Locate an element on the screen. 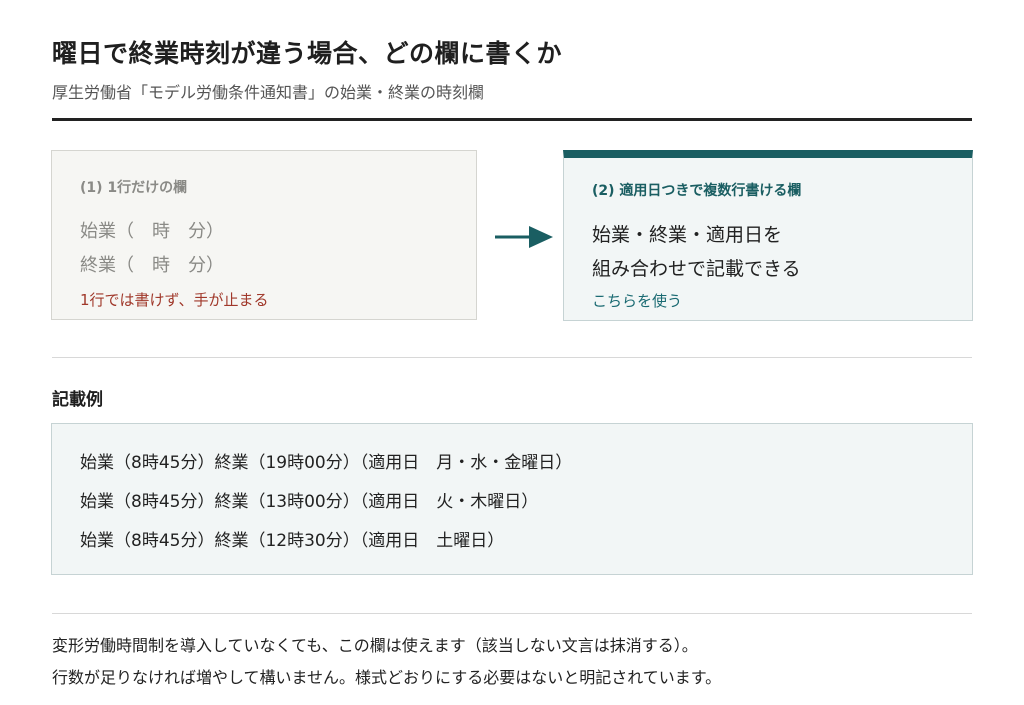 This screenshot has width=1024, height=705. use-this-note: こちらを使う is located at coordinates (637, 301).